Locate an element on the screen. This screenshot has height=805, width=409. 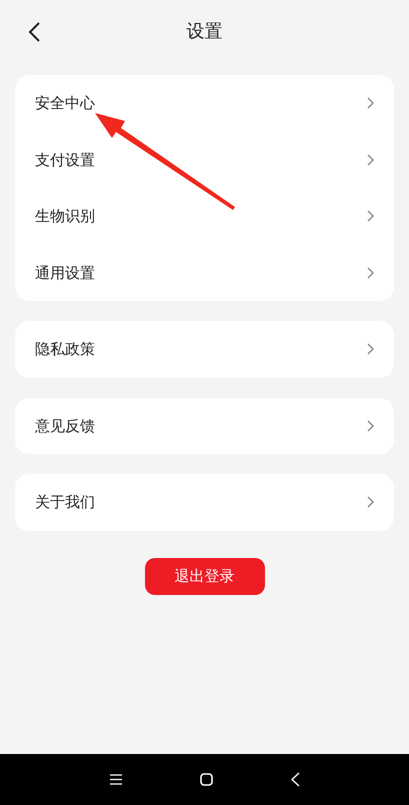
settings-item: 意见反馈 is located at coordinates (204, 426).